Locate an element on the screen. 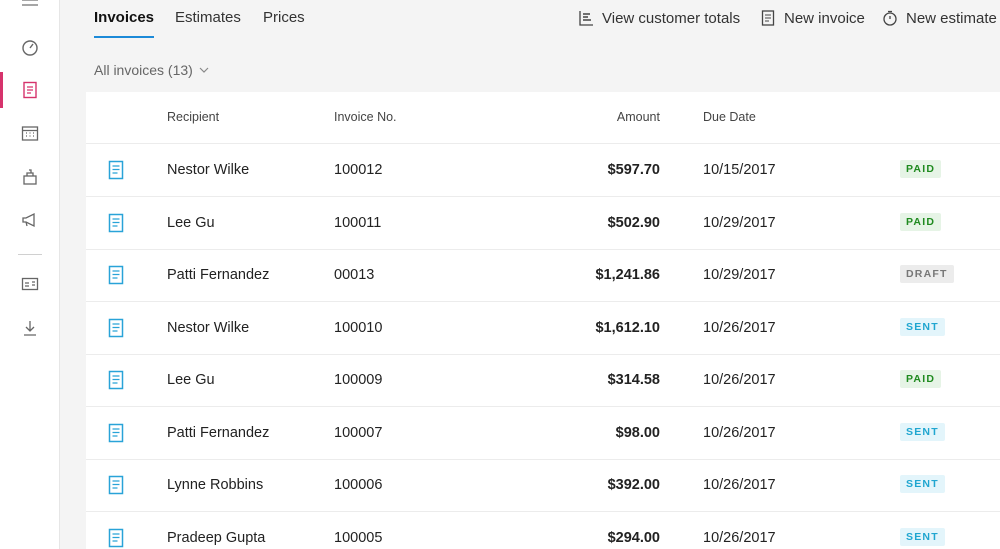 Image resolution: width=1000 pixels, height=549 pixels. report-icon is located at coordinates (586, 18).